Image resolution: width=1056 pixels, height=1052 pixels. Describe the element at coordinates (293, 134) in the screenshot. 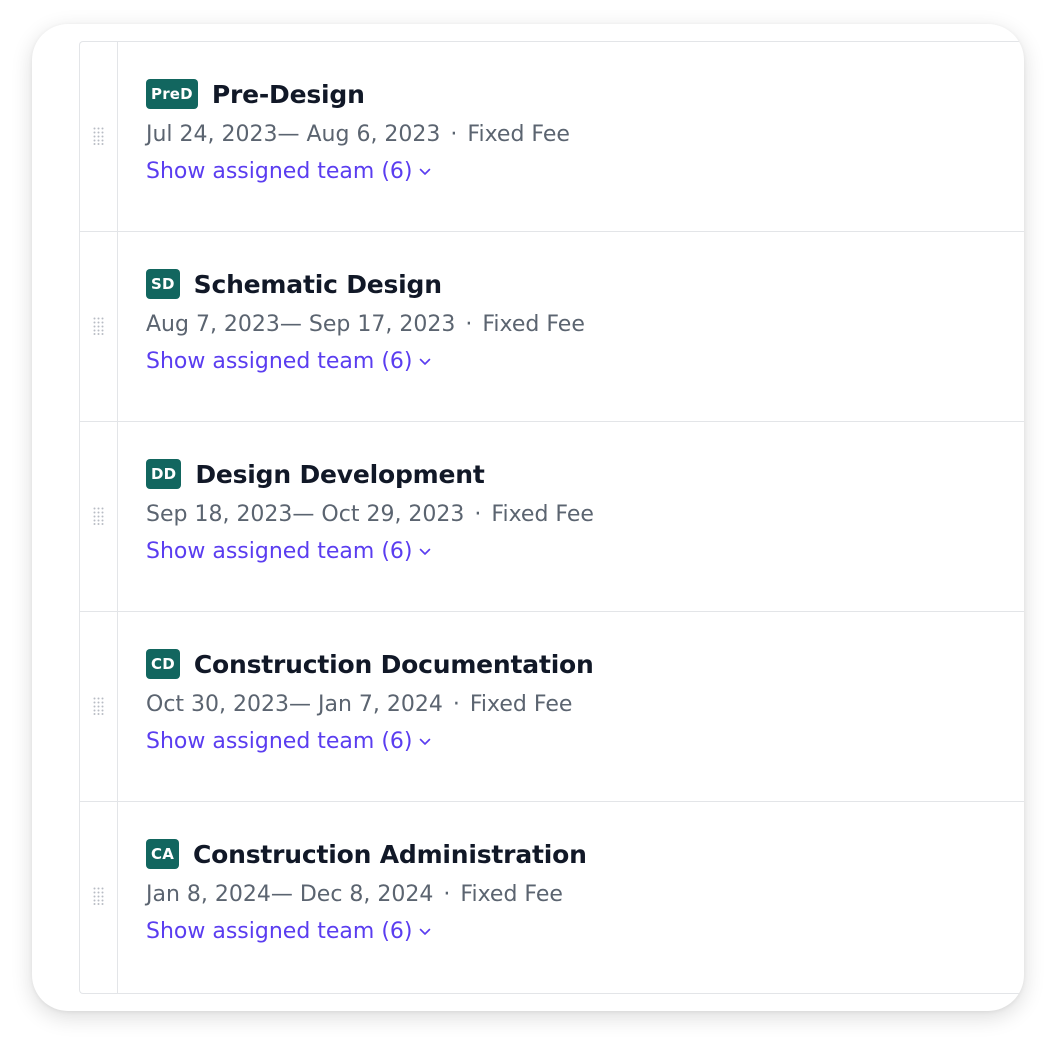

I see `phase-dates: Jul 24, 2023— Aug 6, 2023` at that location.